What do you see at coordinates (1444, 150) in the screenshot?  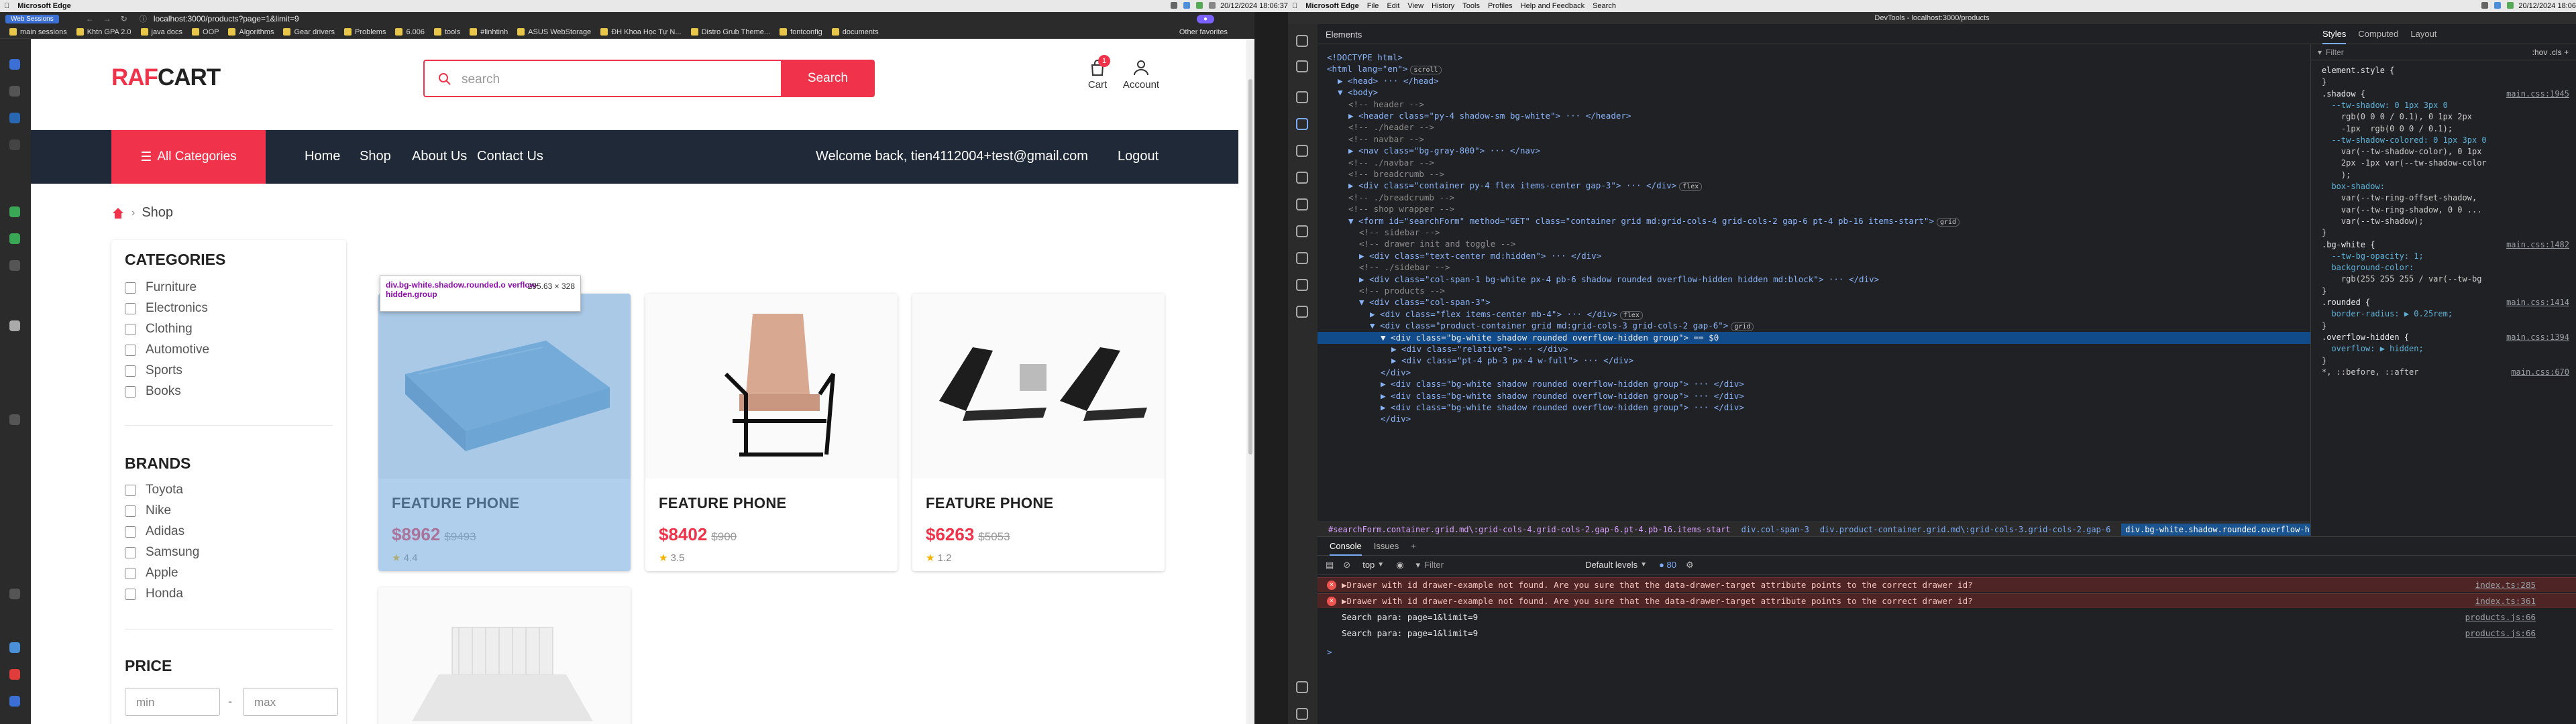 I see `dom-node: ▶ <nav class="bg-gray-800"> ··· </nav>` at bounding box center [1444, 150].